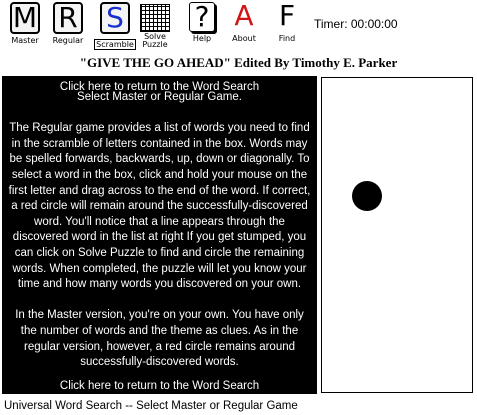  Describe the element at coordinates (159, 386) in the screenshot. I see `return-to-word-search-link-bottom: Click here to return to the Word Search` at that location.